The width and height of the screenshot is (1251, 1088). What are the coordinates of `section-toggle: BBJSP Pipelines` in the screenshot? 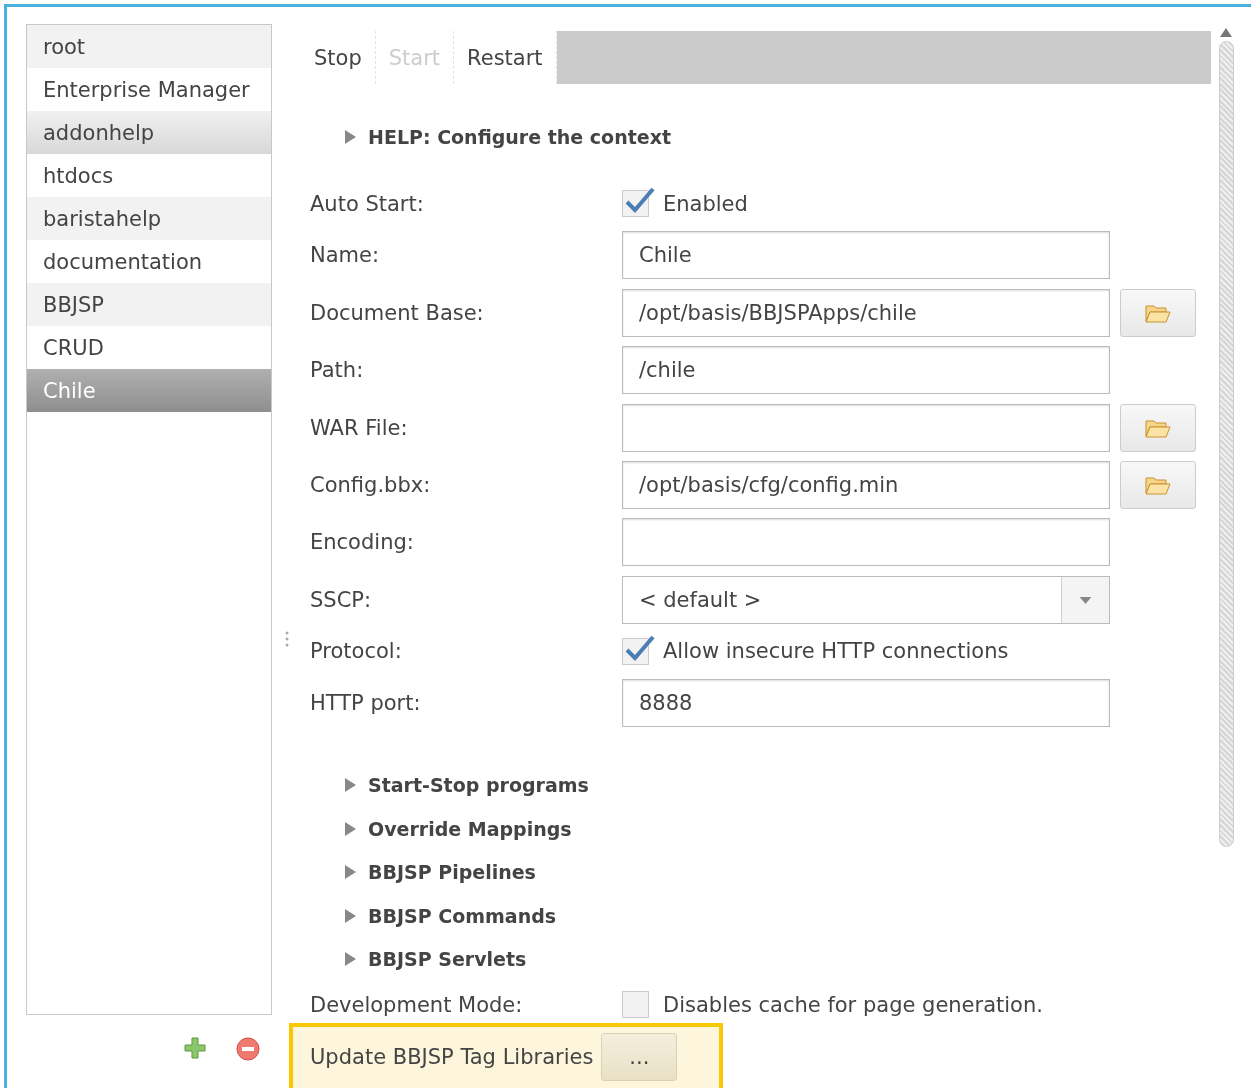 It's located at (756, 872).